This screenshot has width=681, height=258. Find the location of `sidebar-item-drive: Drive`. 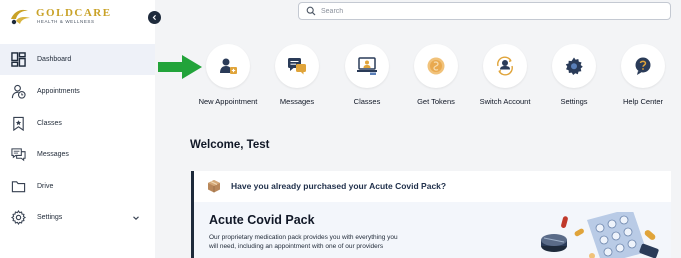

sidebar-item-drive: Drive is located at coordinates (77, 186).